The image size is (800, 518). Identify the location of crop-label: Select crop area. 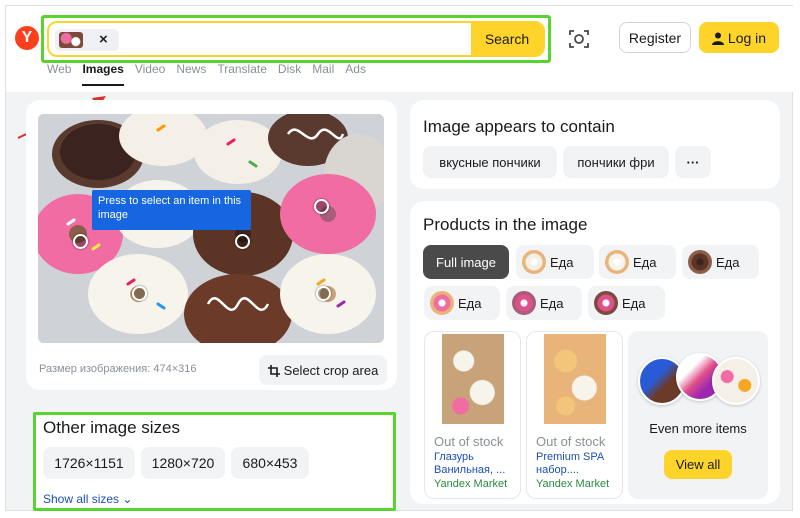
(331, 370).